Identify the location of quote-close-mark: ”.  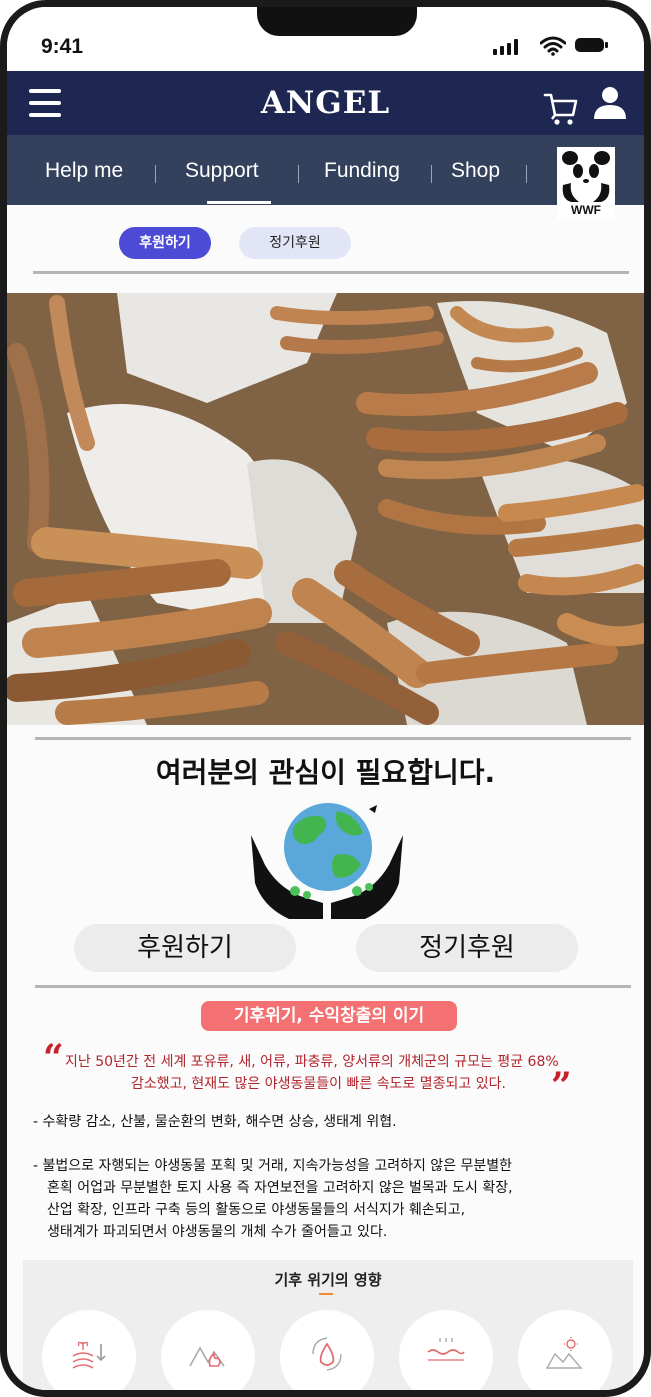
(561, 1086).